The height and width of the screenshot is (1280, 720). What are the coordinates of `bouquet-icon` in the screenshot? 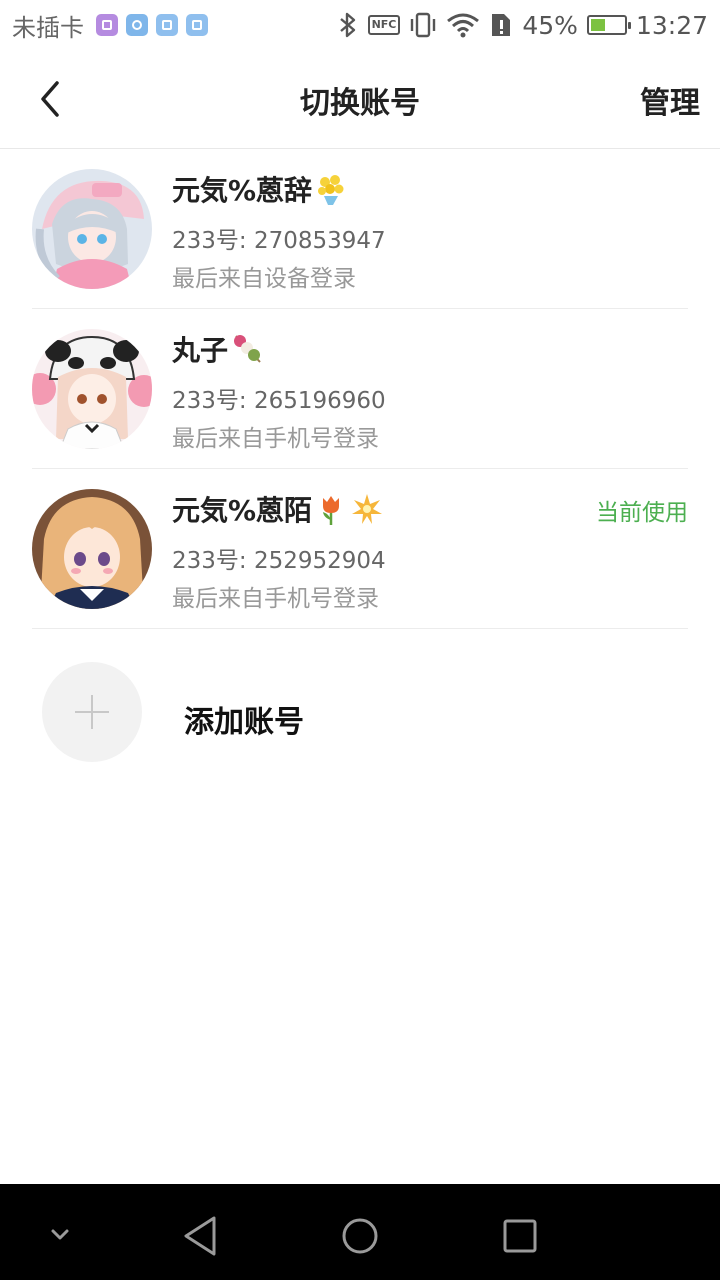 It's located at (331, 190).